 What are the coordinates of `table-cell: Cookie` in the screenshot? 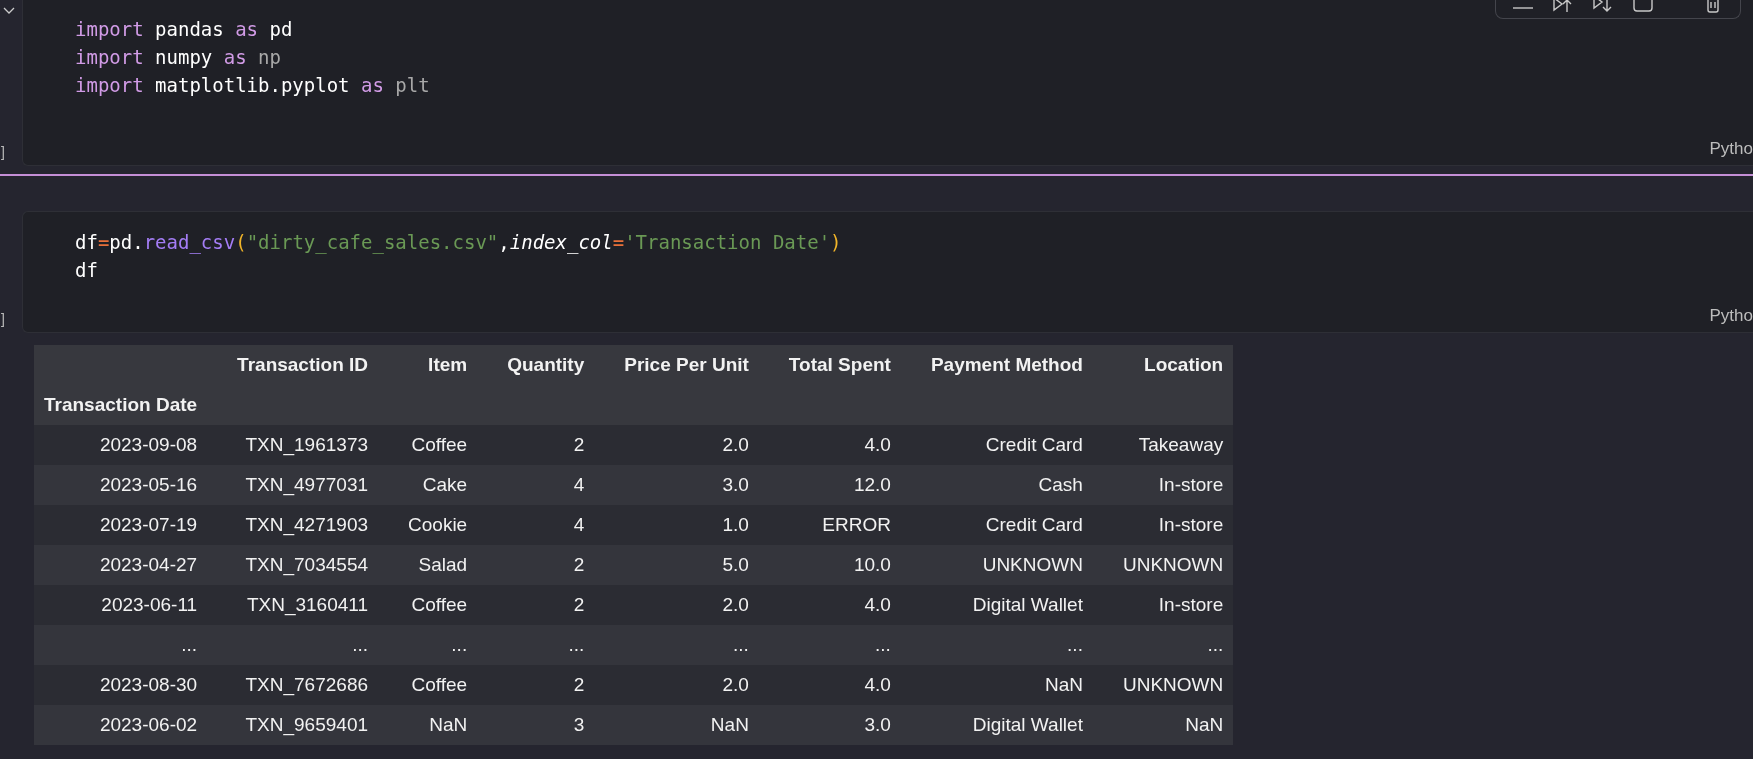 It's located at (428, 525).